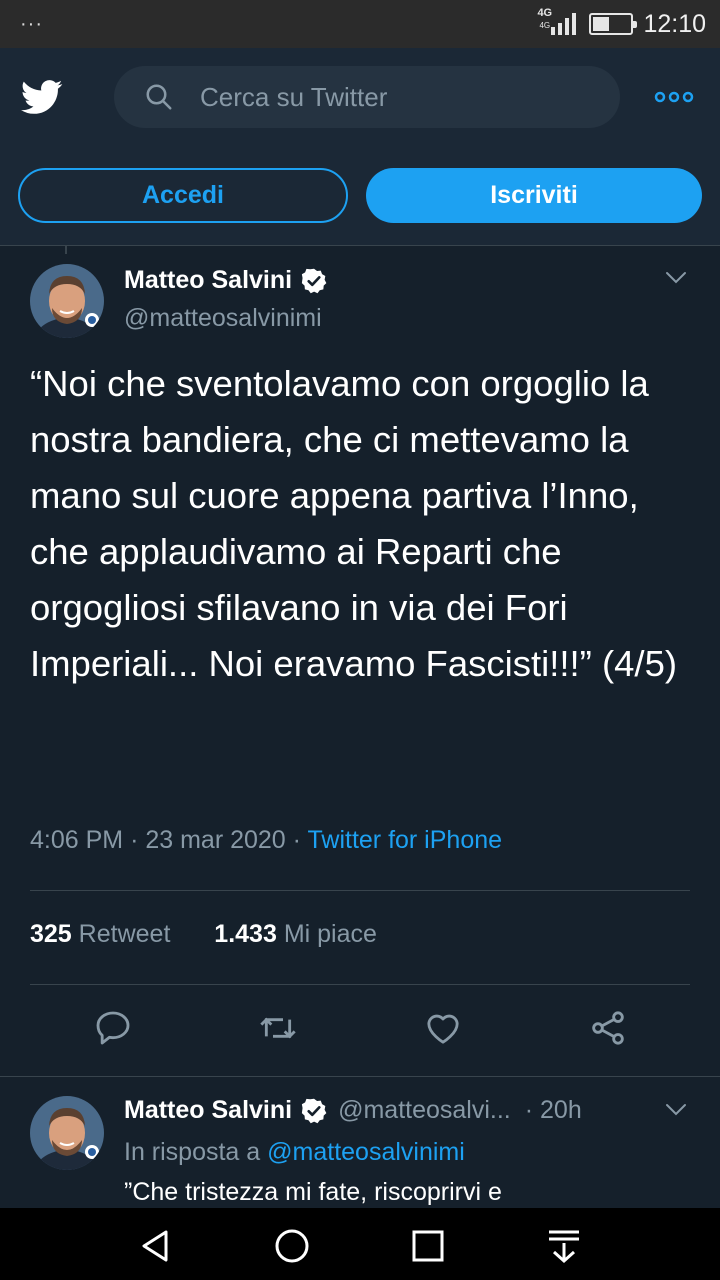  I want to click on likes-count: 1.433, so click(245, 934).